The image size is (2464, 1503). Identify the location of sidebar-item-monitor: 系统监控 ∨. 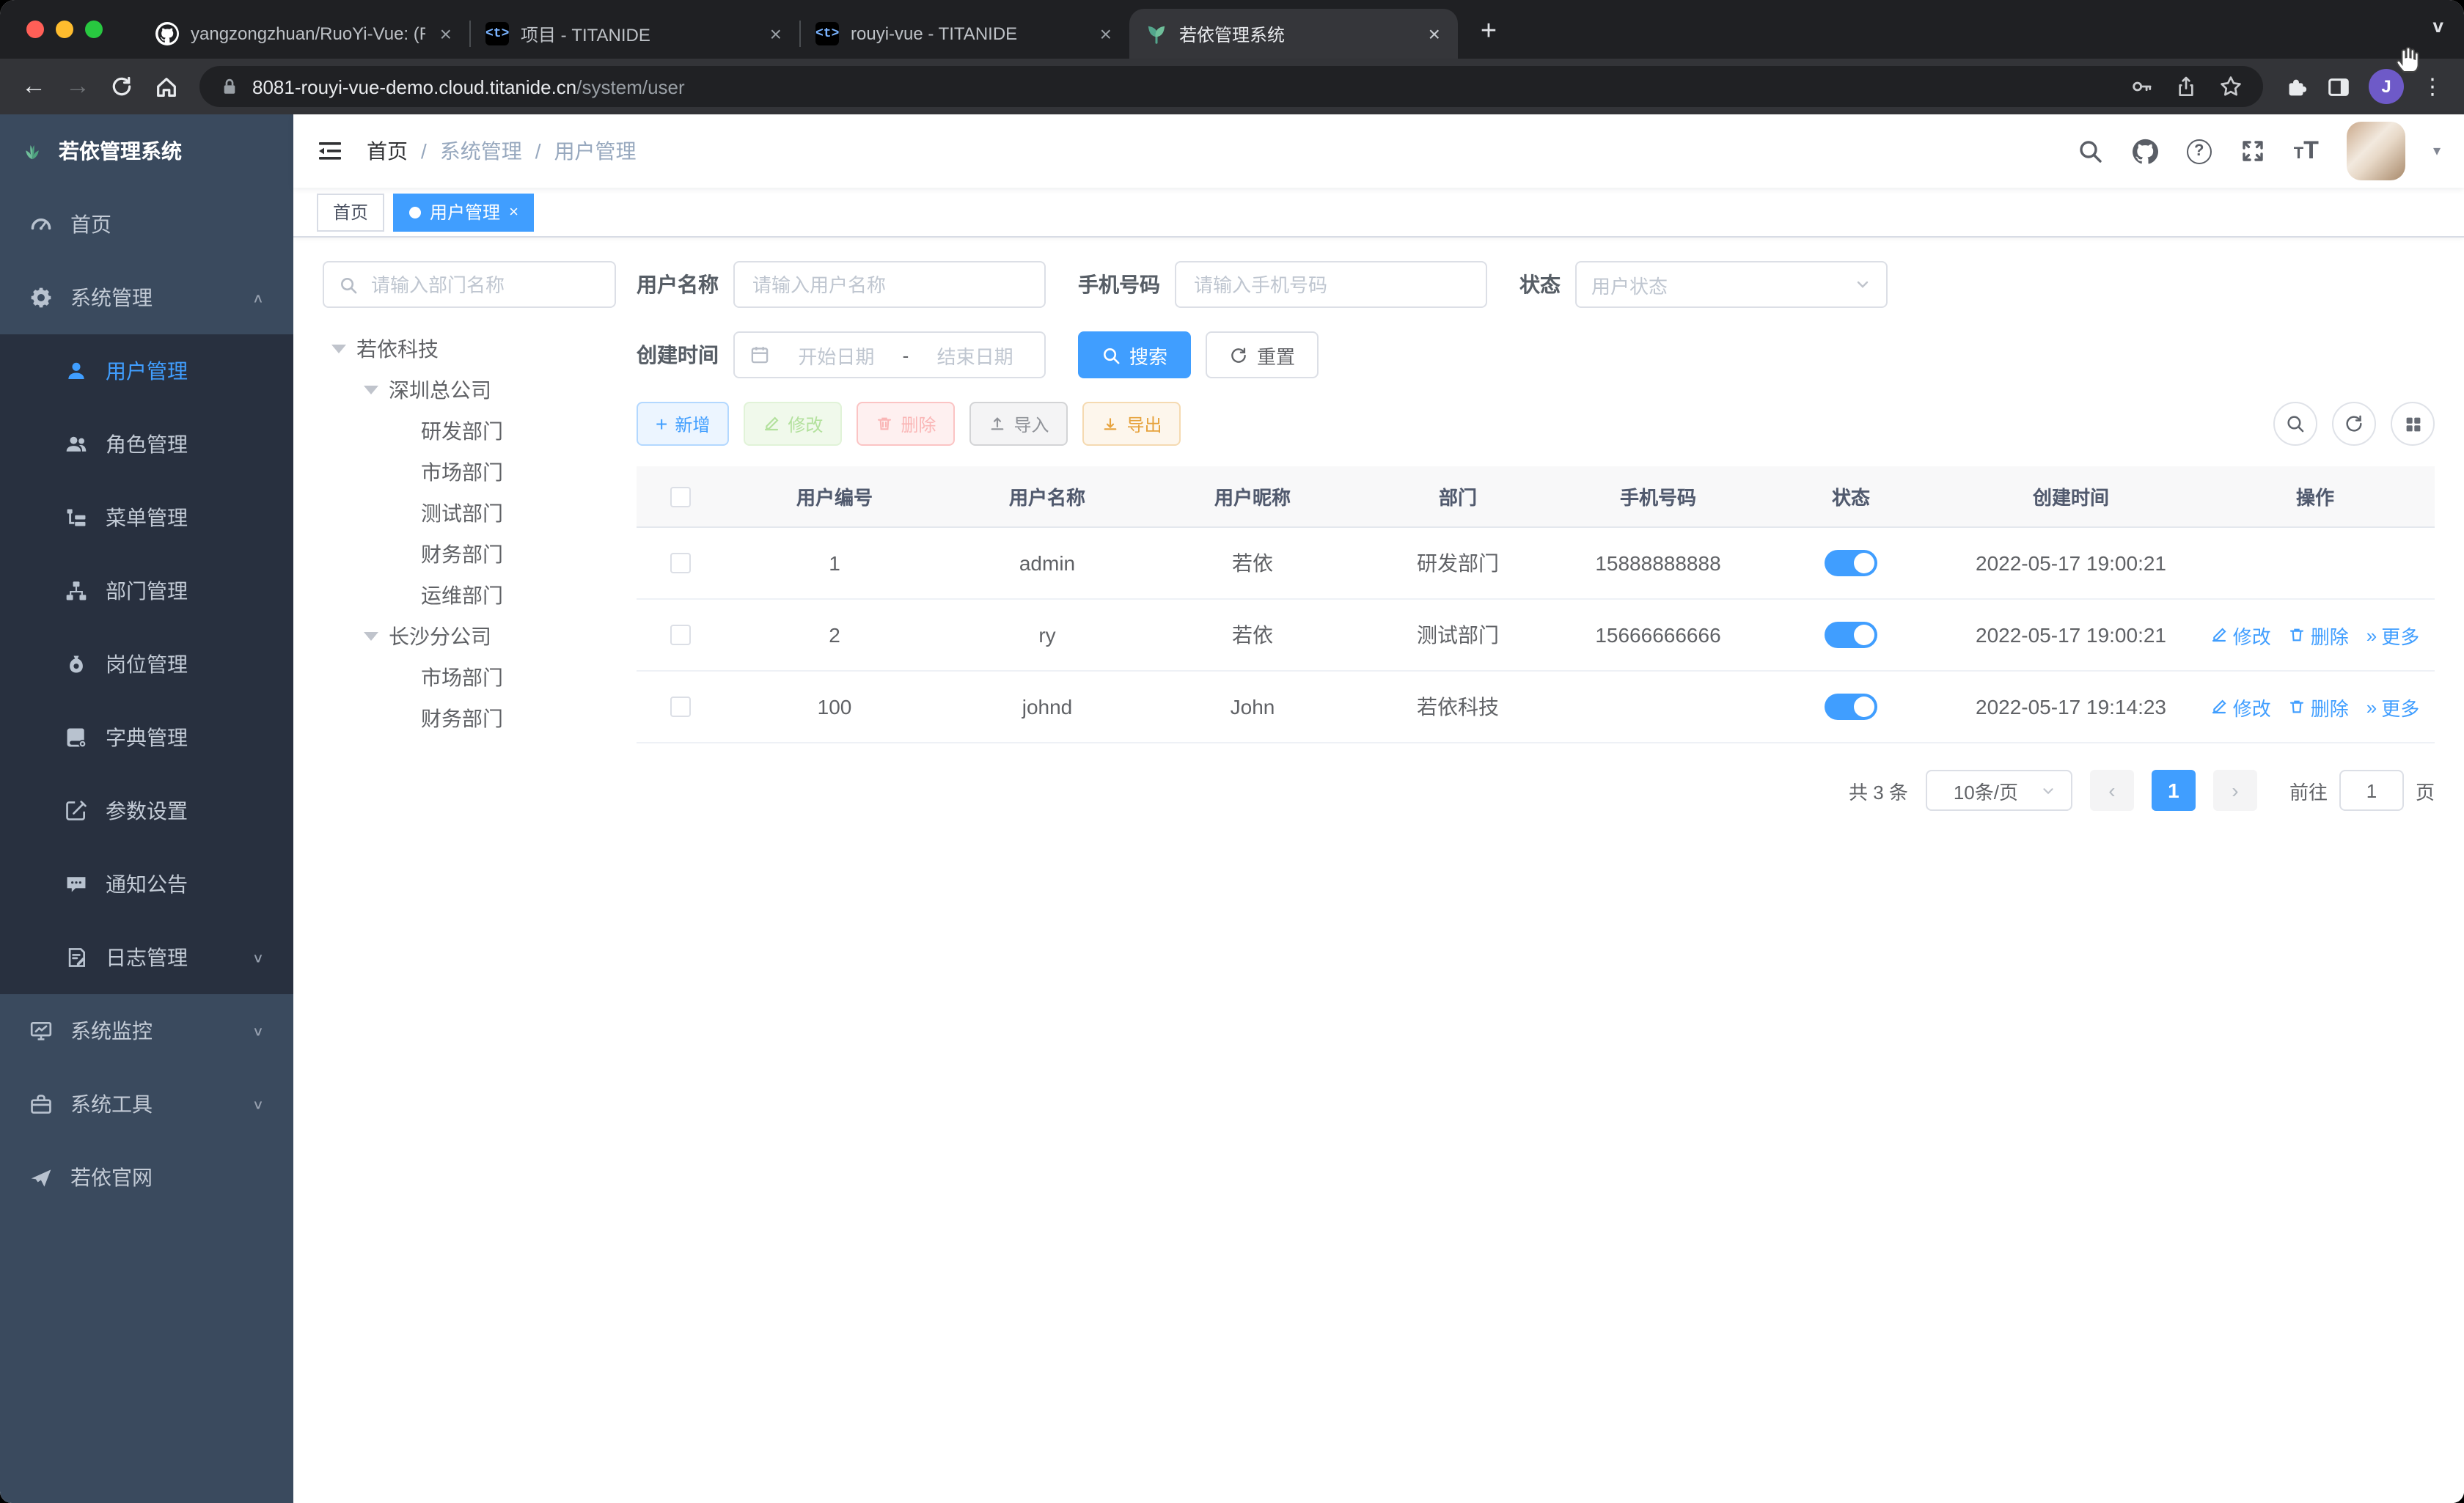
(146, 1030).